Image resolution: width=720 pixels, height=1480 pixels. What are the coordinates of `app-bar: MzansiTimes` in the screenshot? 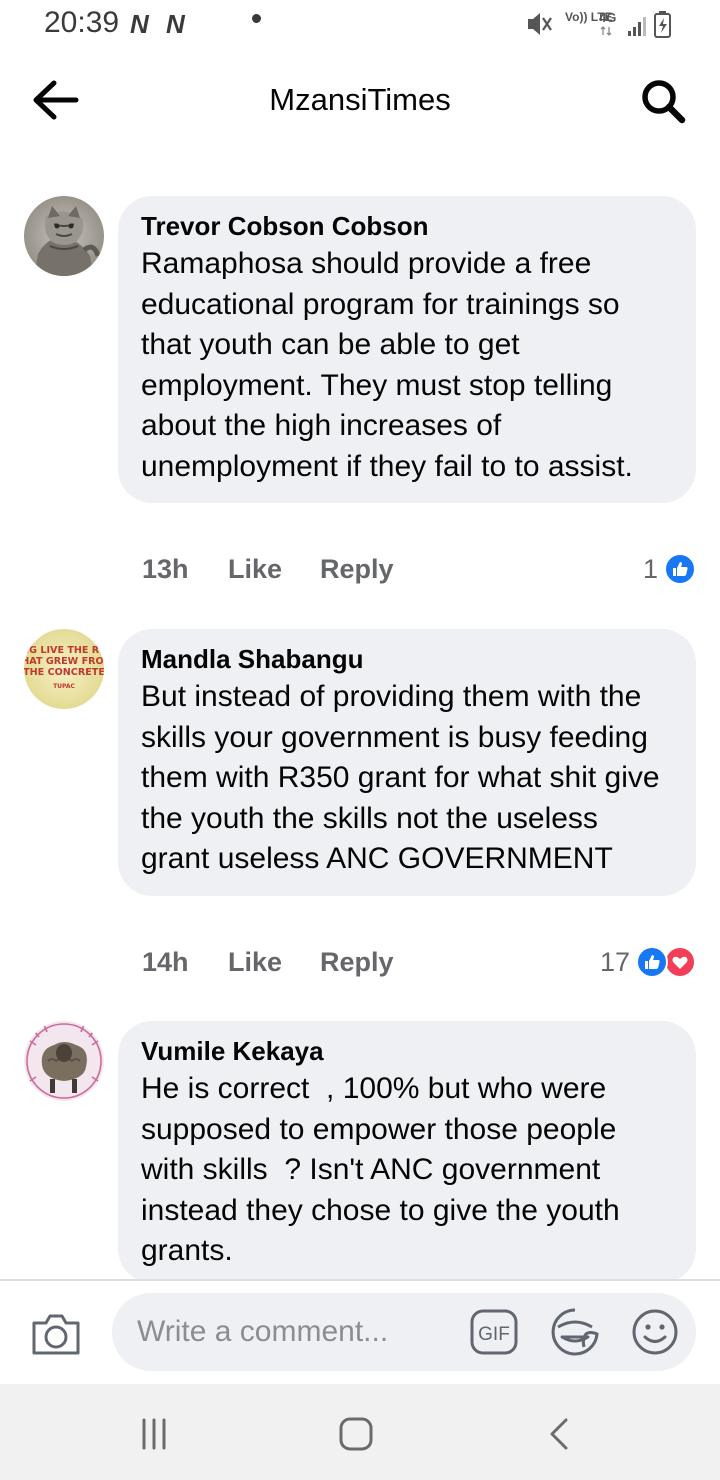 It's located at (360, 100).